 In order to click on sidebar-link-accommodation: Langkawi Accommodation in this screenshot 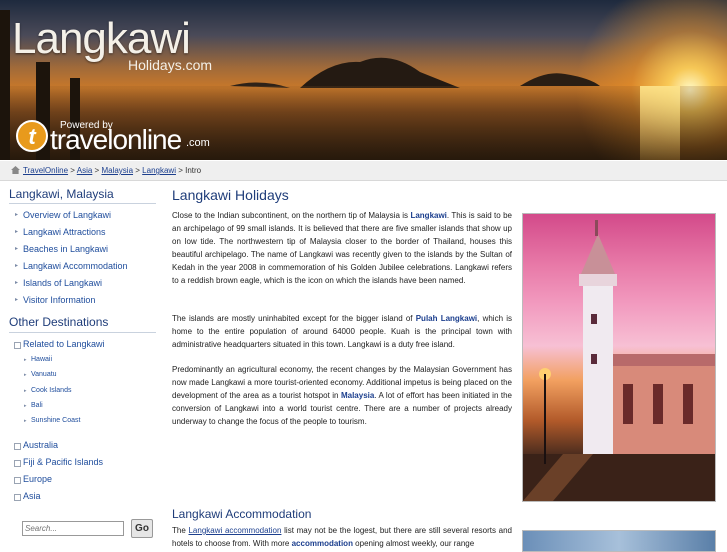, I will do `click(75, 266)`.